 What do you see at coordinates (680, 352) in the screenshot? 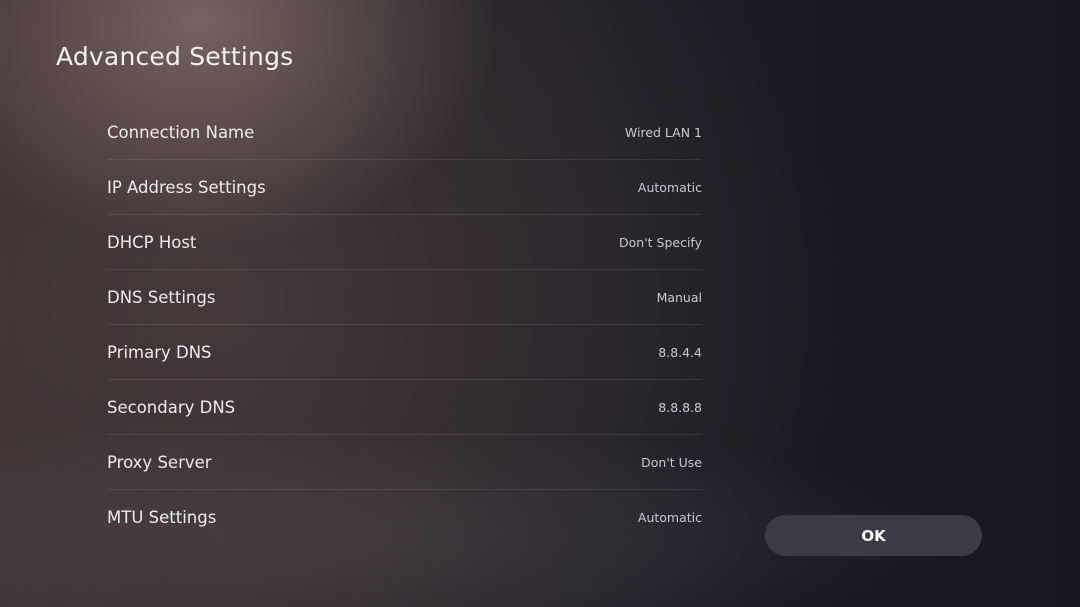
I see `row-value: 8.8.4.4` at bounding box center [680, 352].